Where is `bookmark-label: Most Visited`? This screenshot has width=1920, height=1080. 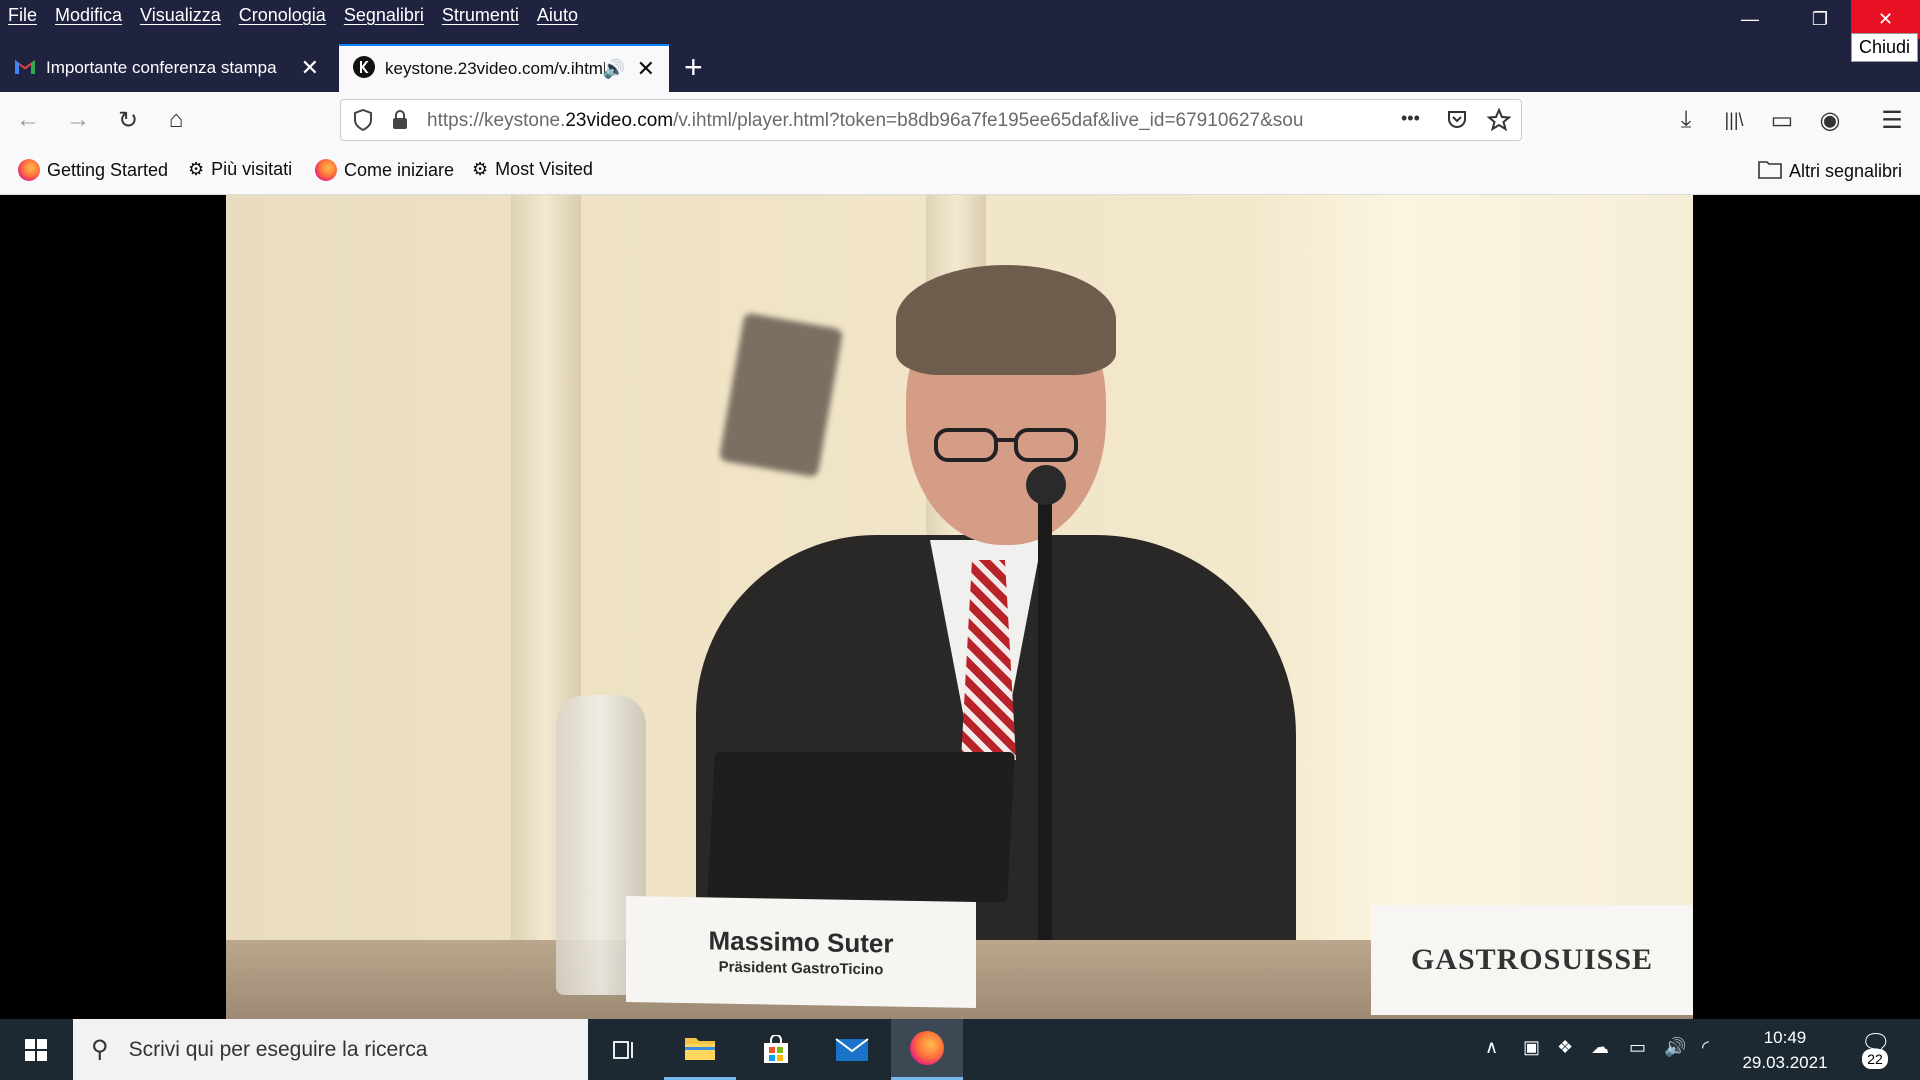
bookmark-label: Most Visited is located at coordinates (544, 169).